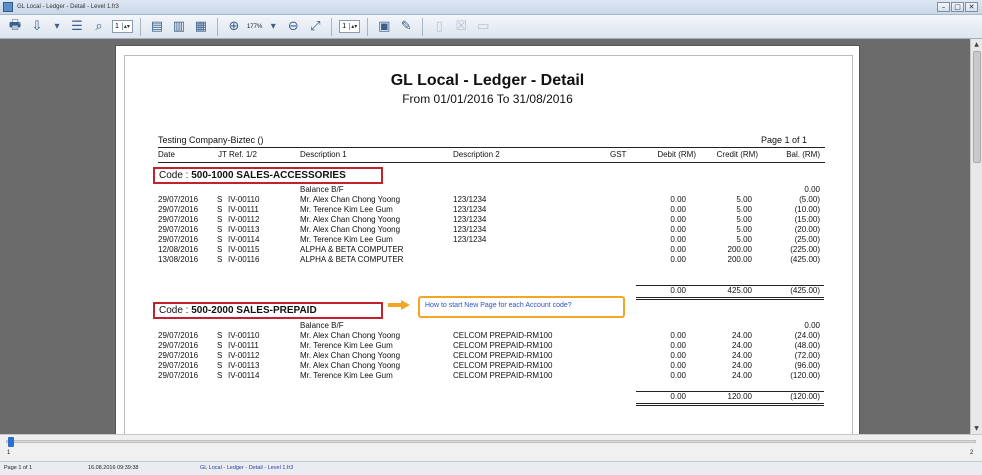 The height and width of the screenshot is (475, 982). What do you see at coordinates (805, 249) in the screenshot?
I see `row-bal: (225.00)` at bounding box center [805, 249].